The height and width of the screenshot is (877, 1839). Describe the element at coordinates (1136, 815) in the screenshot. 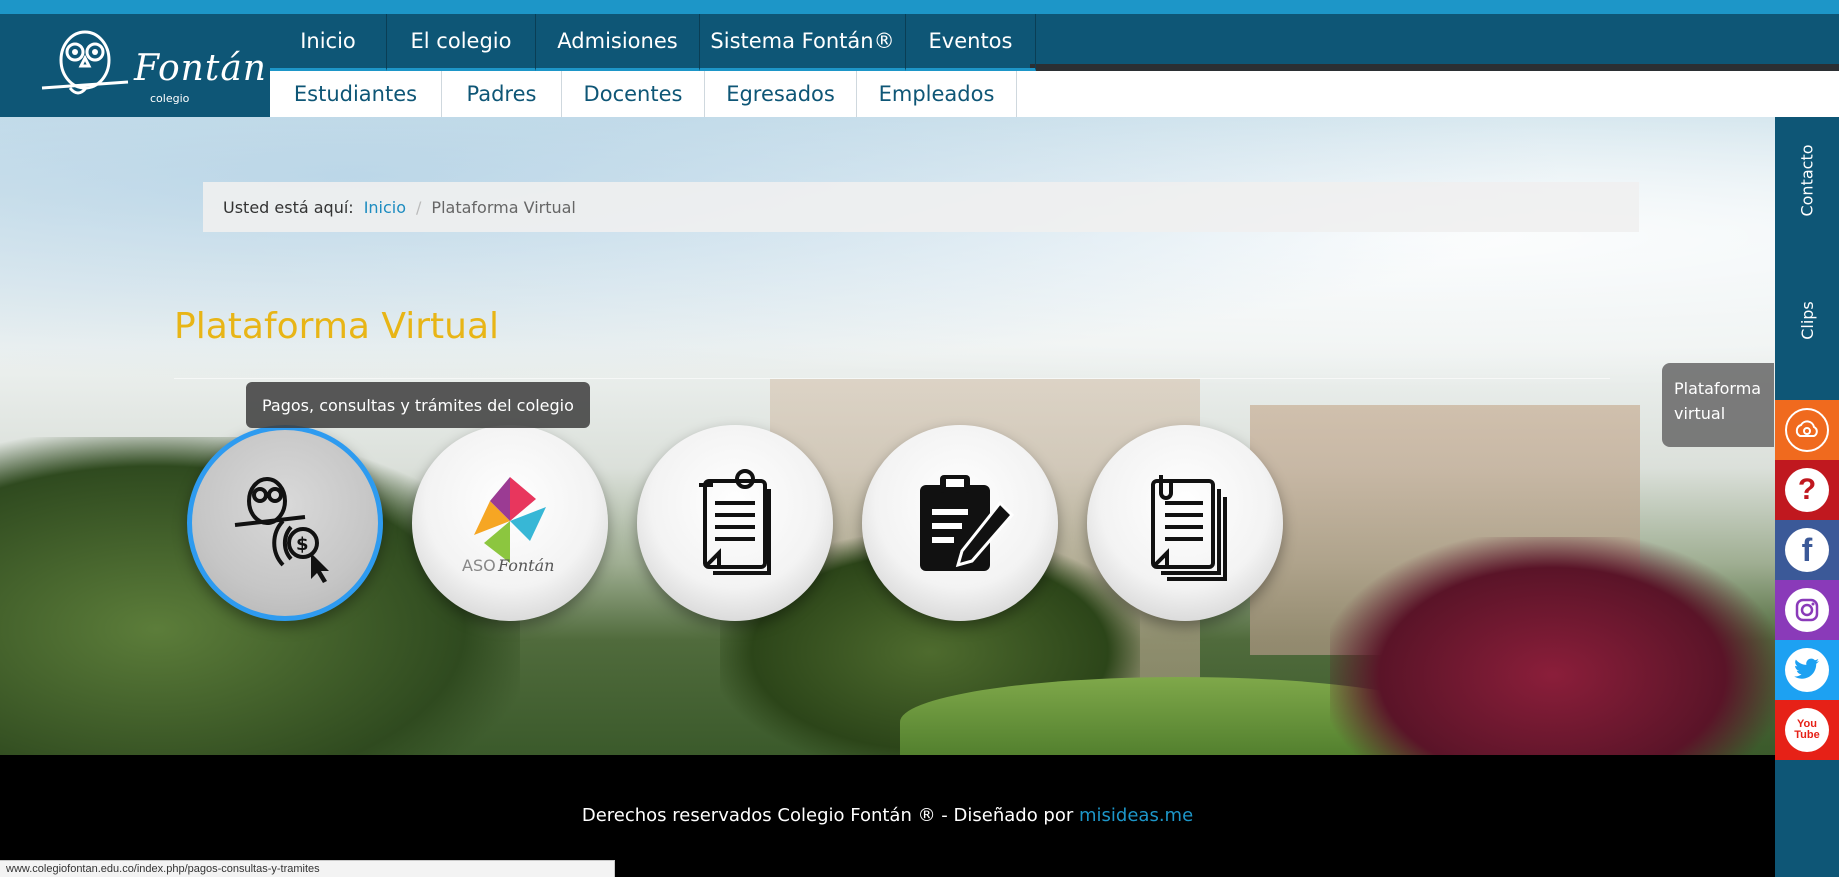

I see `footer-designer-link: misideas.me` at that location.